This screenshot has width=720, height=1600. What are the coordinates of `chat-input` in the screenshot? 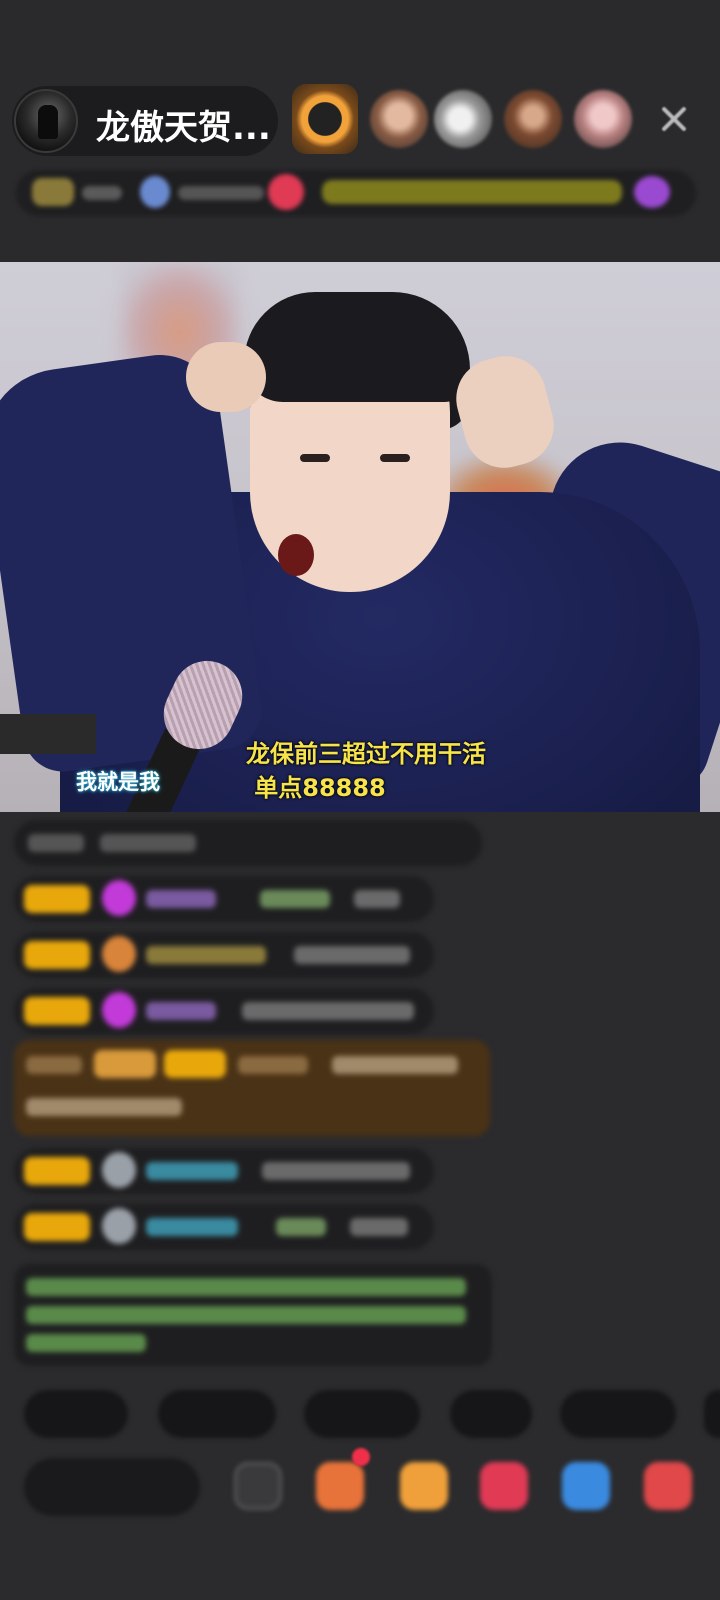 It's located at (112, 1487).